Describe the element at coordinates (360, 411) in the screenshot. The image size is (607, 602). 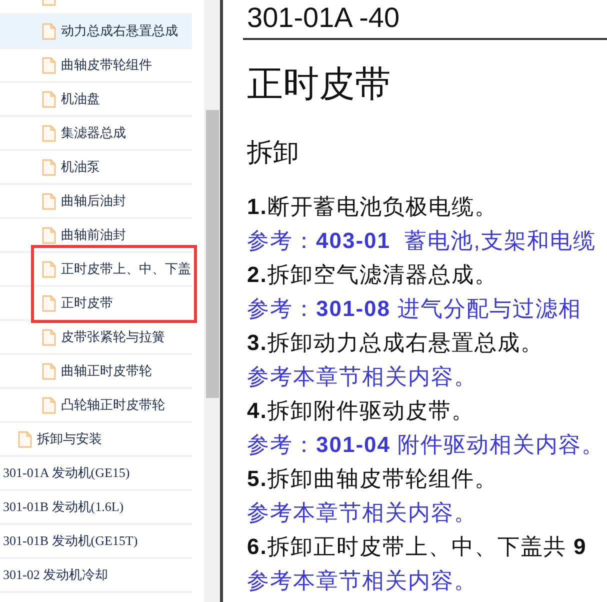
I see `step-text: 4.拆卸附件驱动皮带。` at that location.